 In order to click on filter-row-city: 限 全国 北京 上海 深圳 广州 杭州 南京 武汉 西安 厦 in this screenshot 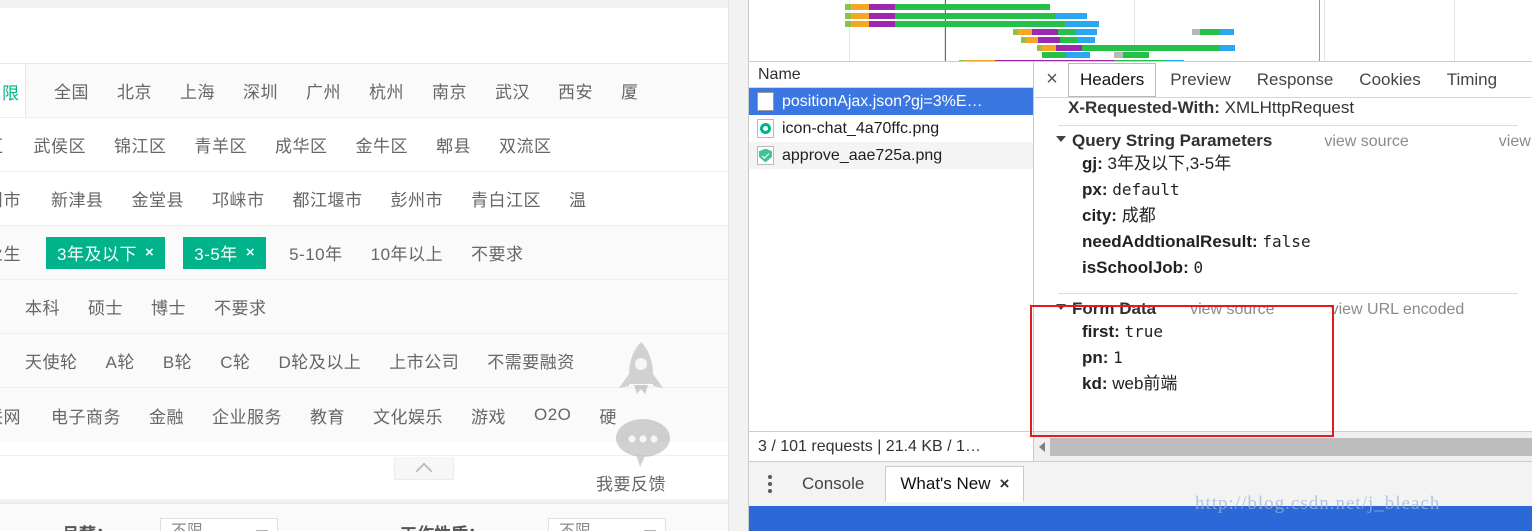, I will do `click(364, 91)`.